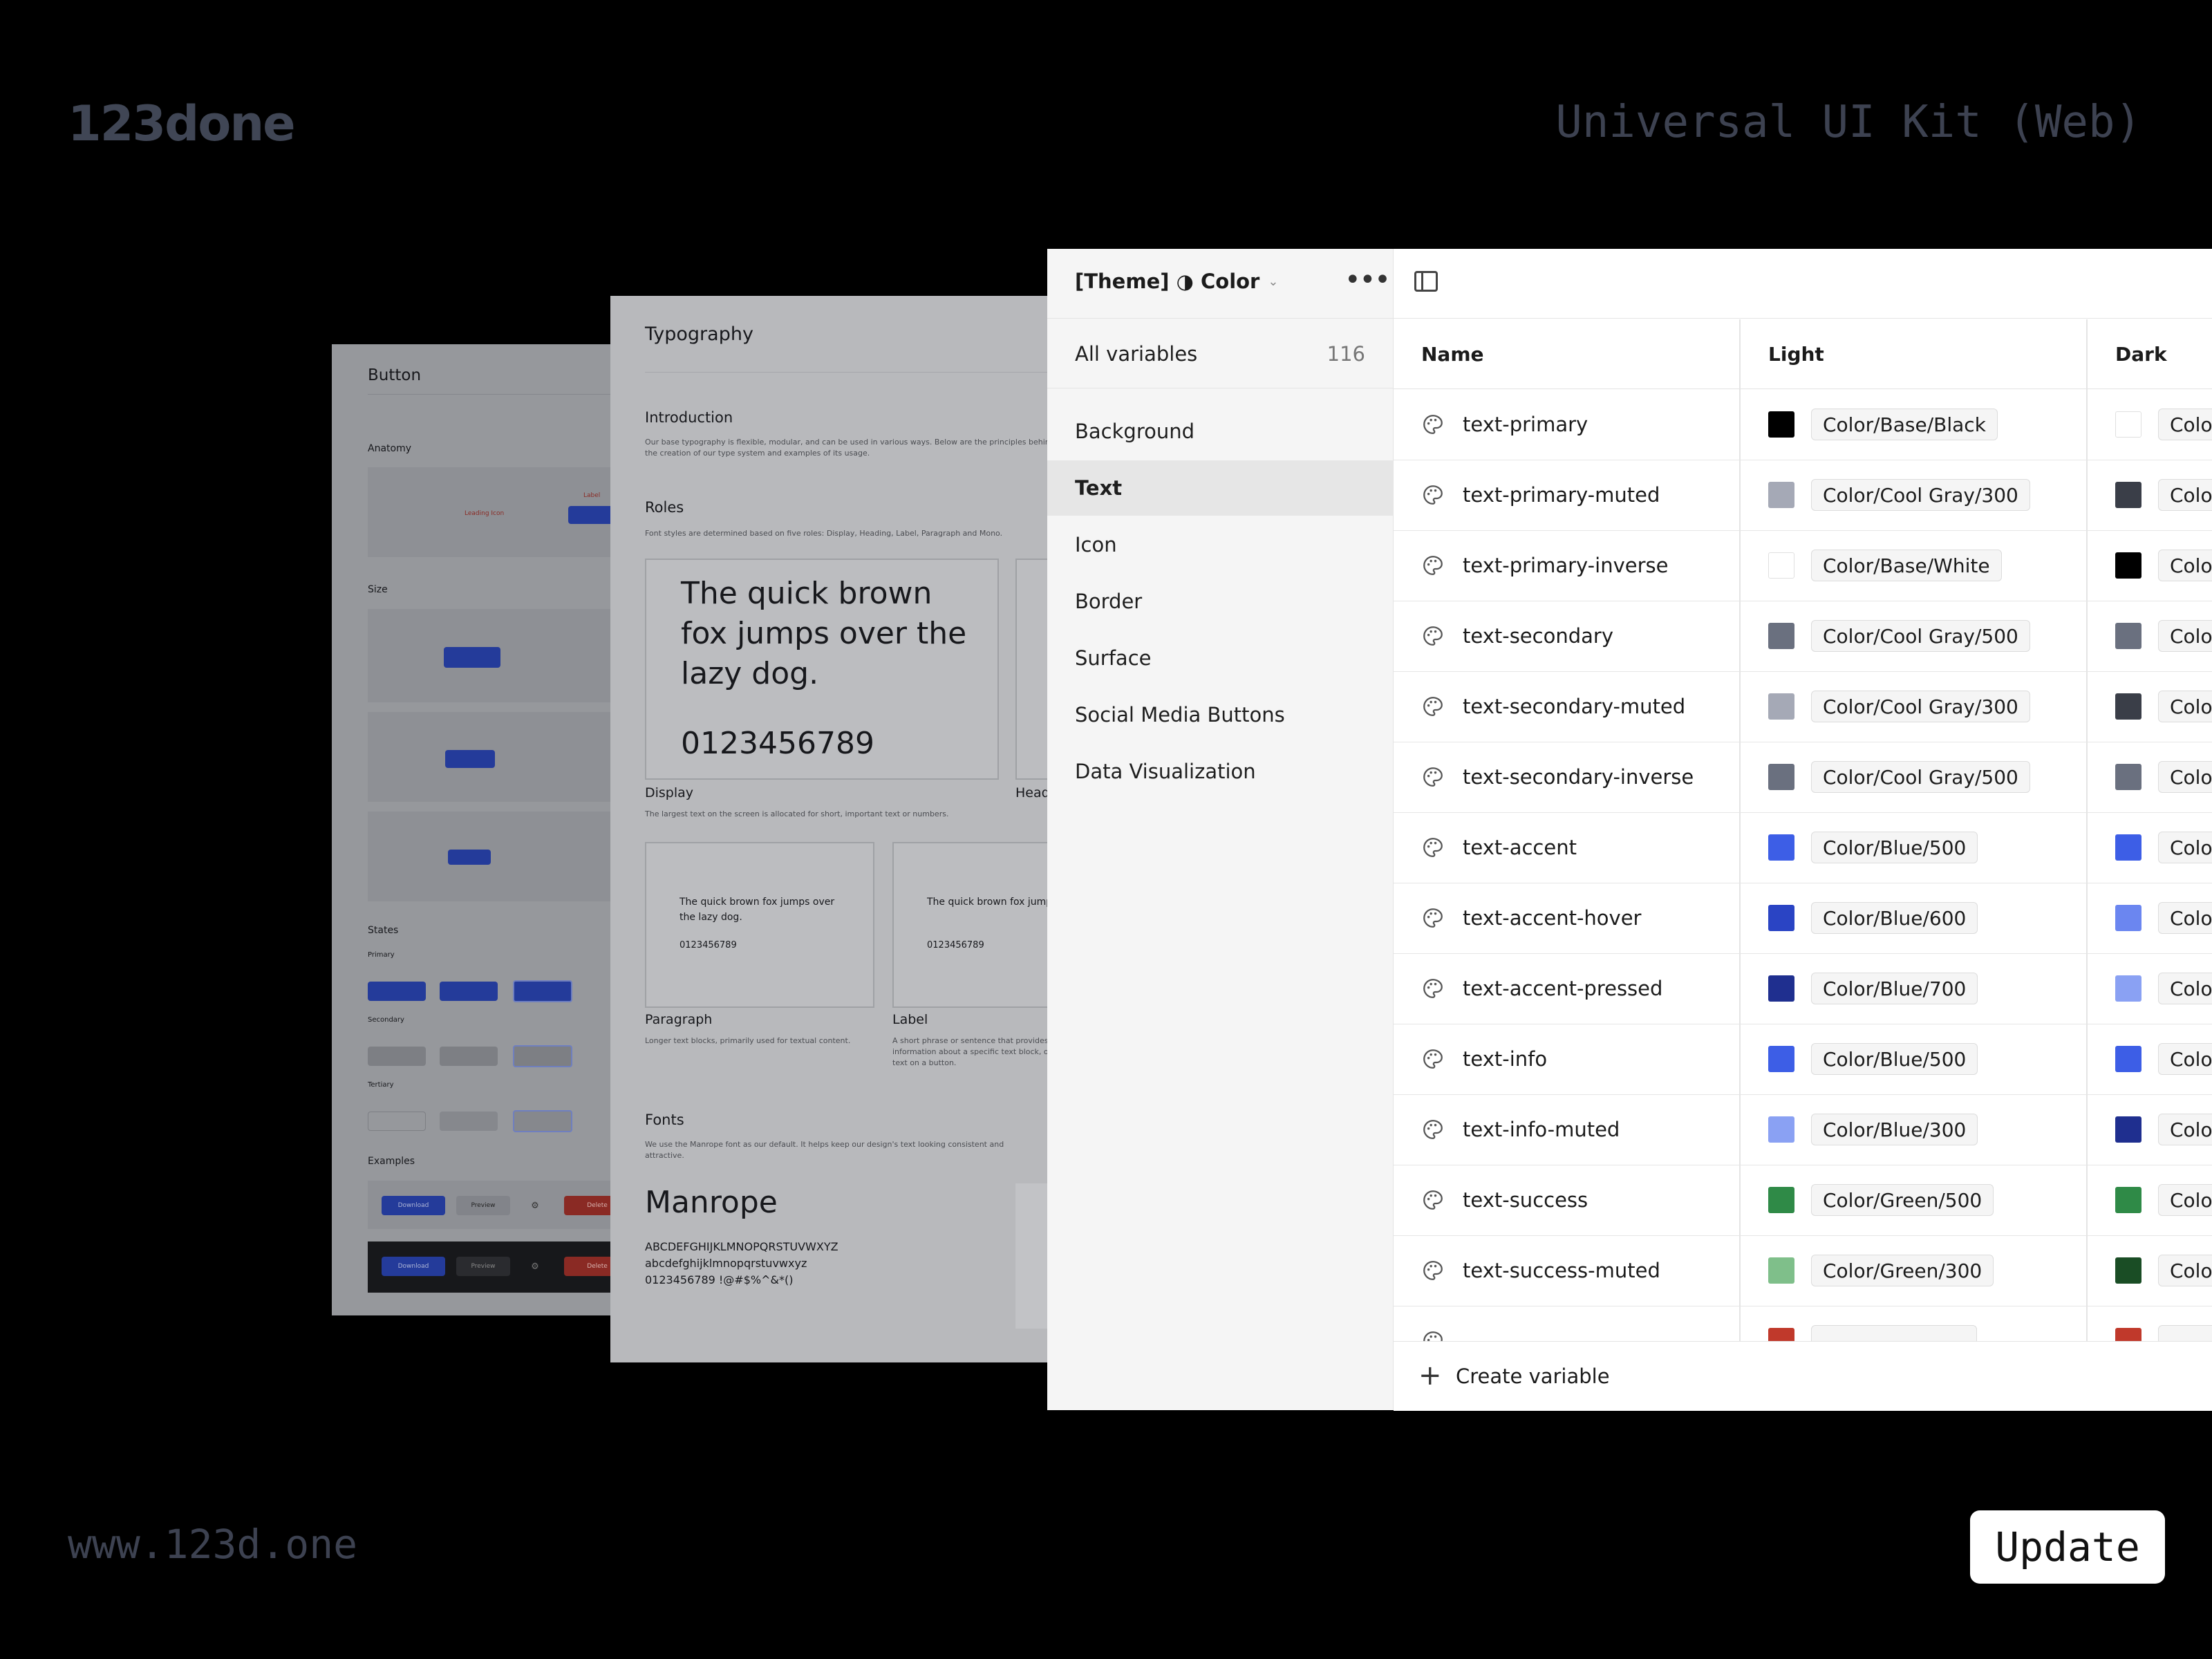 Image resolution: width=2212 pixels, height=1659 pixels. I want to click on create-variable-button: + Create variable, so click(1803, 1376).